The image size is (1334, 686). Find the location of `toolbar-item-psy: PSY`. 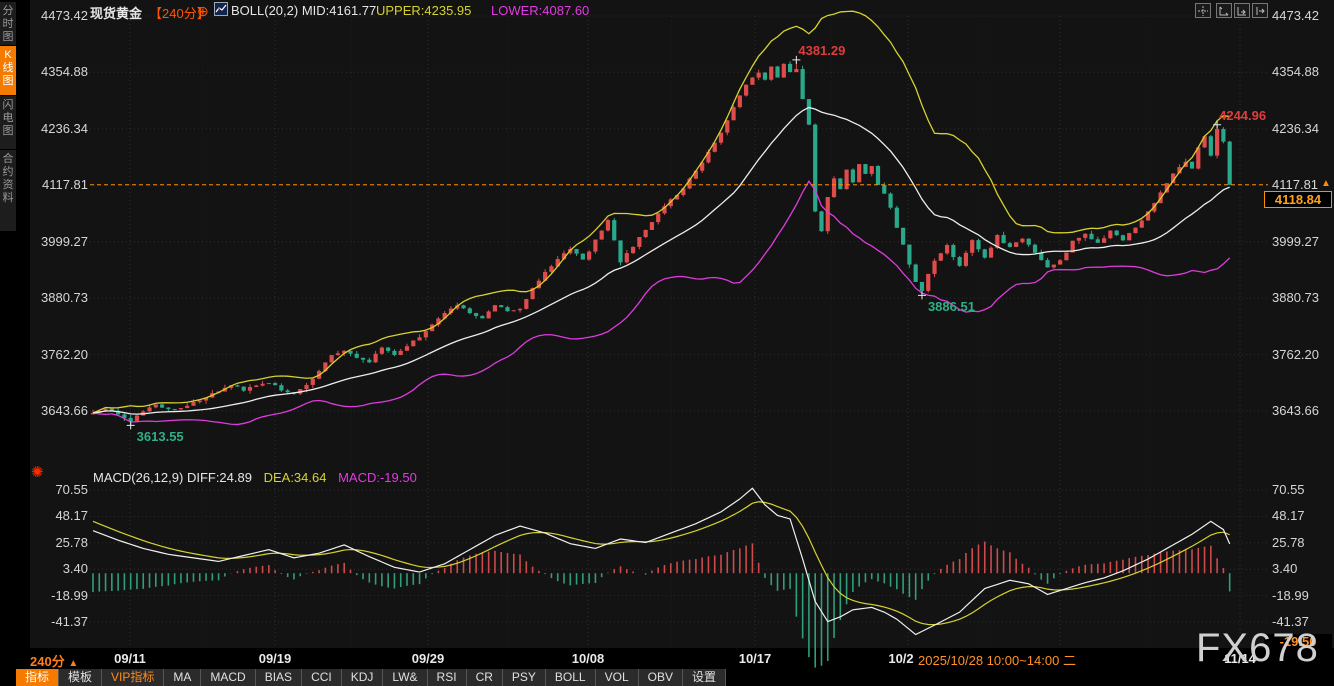

toolbar-item-psy: PSY is located at coordinates (524, 677).